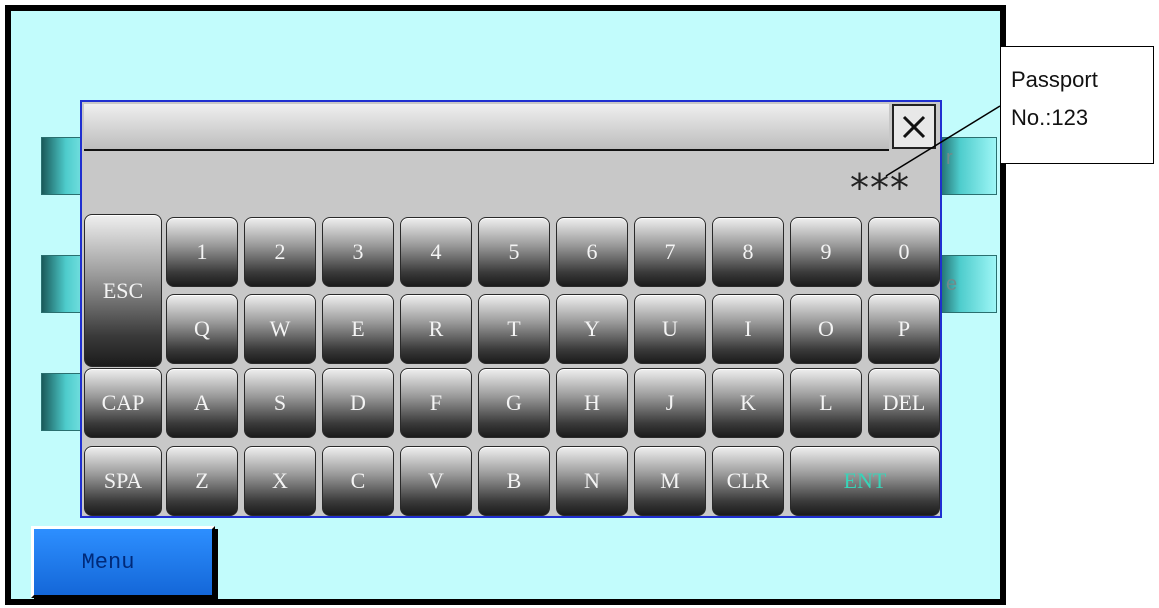 This screenshot has height=608, width=1159. I want to click on key-spa: SPA, so click(123, 481).